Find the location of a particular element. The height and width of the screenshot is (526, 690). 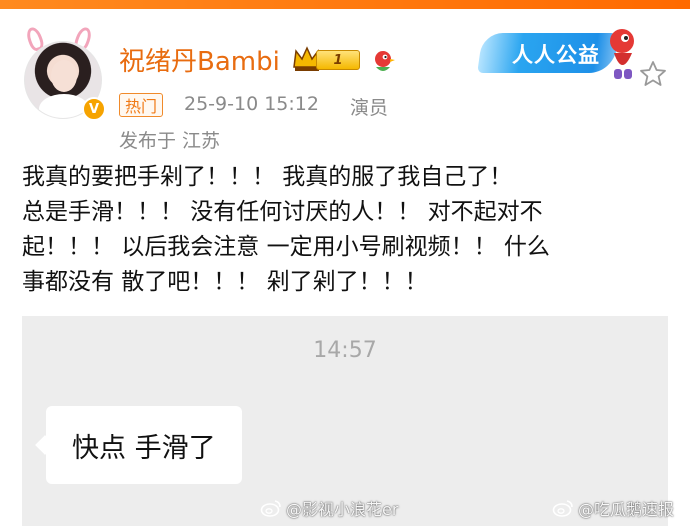

post-location: 发布于 江苏 is located at coordinates (170, 141).